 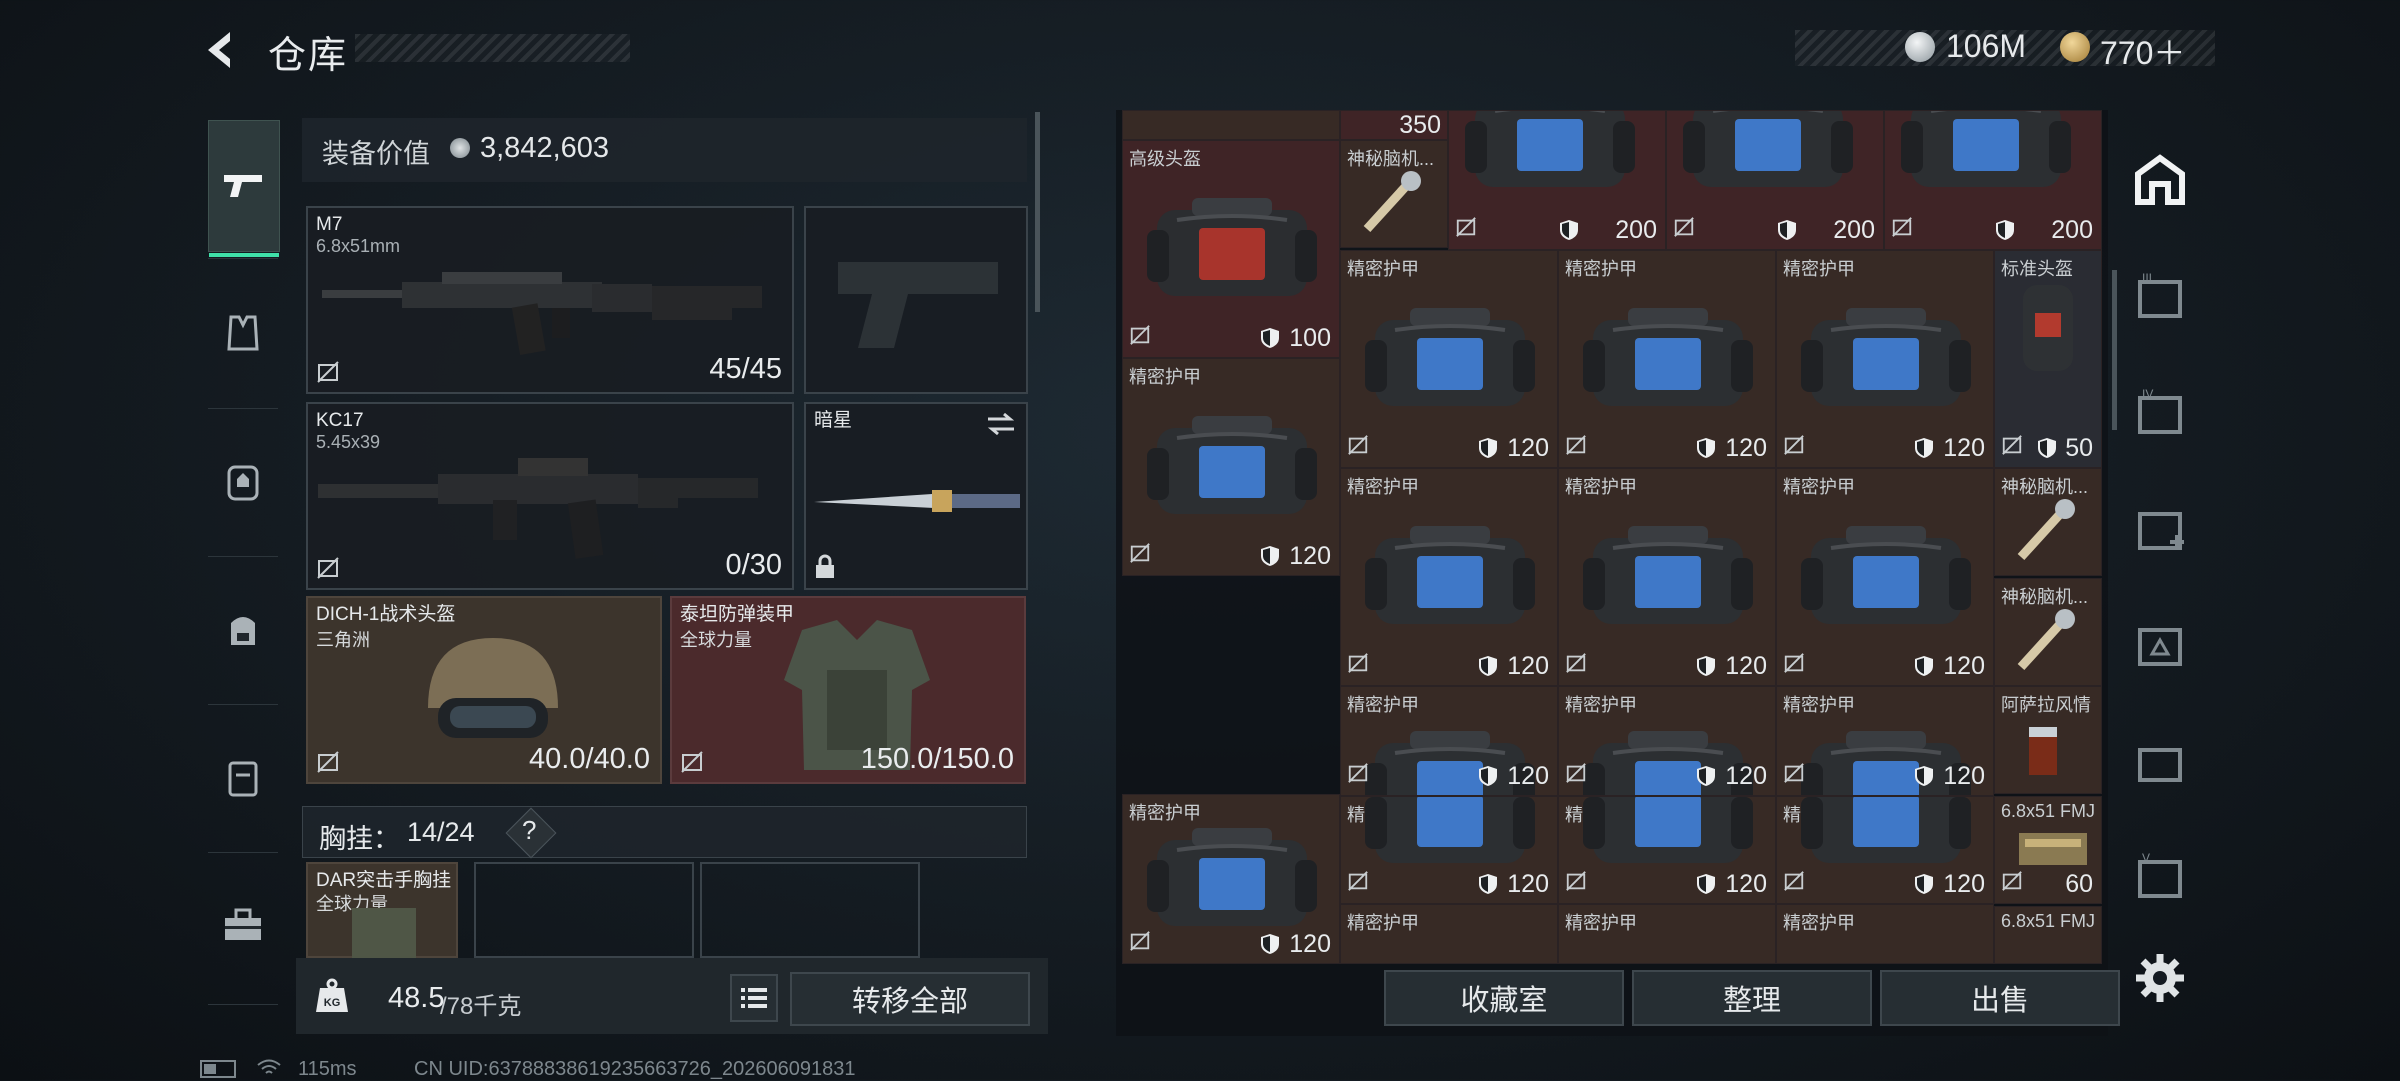 I want to click on grid-cell: 6.8x51 FMJ 60, so click(x=2048, y=850).